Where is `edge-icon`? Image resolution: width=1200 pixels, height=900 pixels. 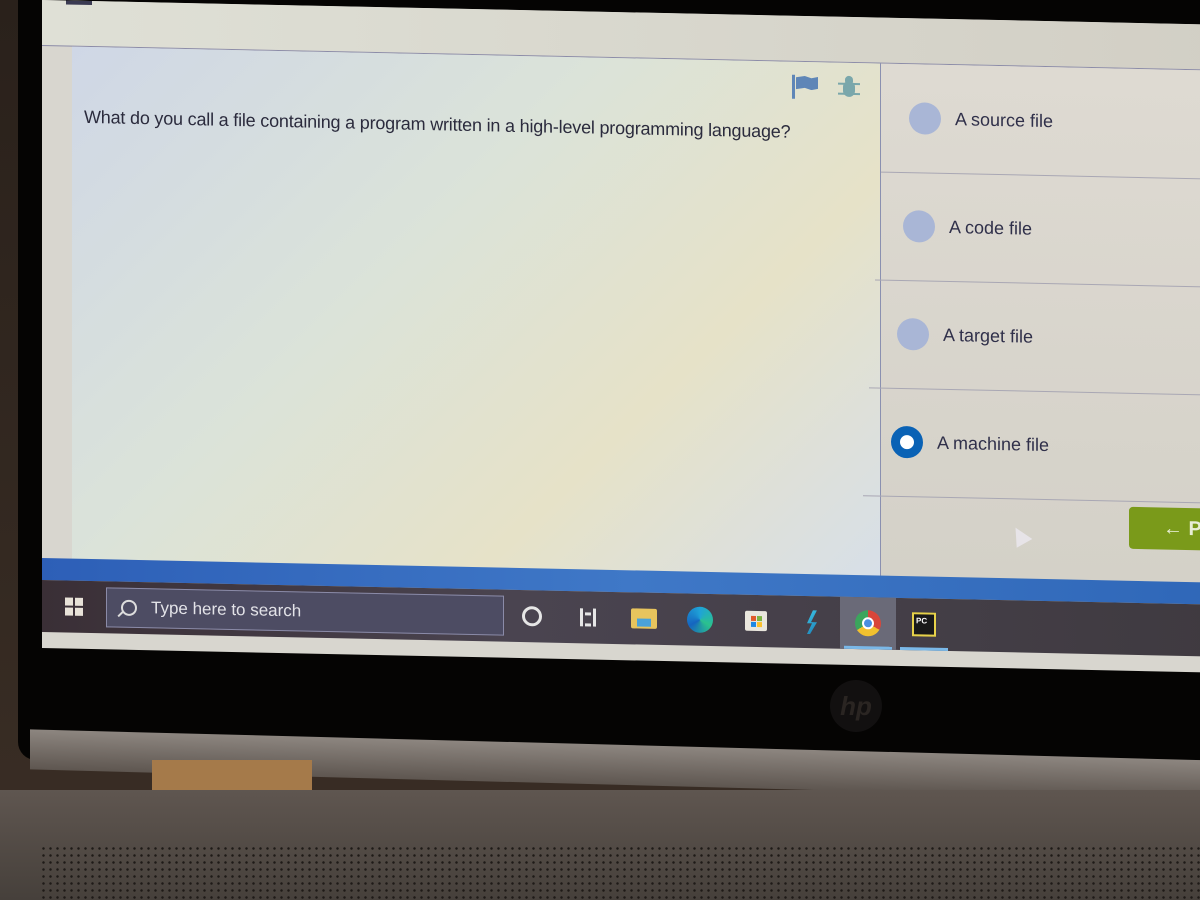
edge-icon is located at coordinates (700, 620).